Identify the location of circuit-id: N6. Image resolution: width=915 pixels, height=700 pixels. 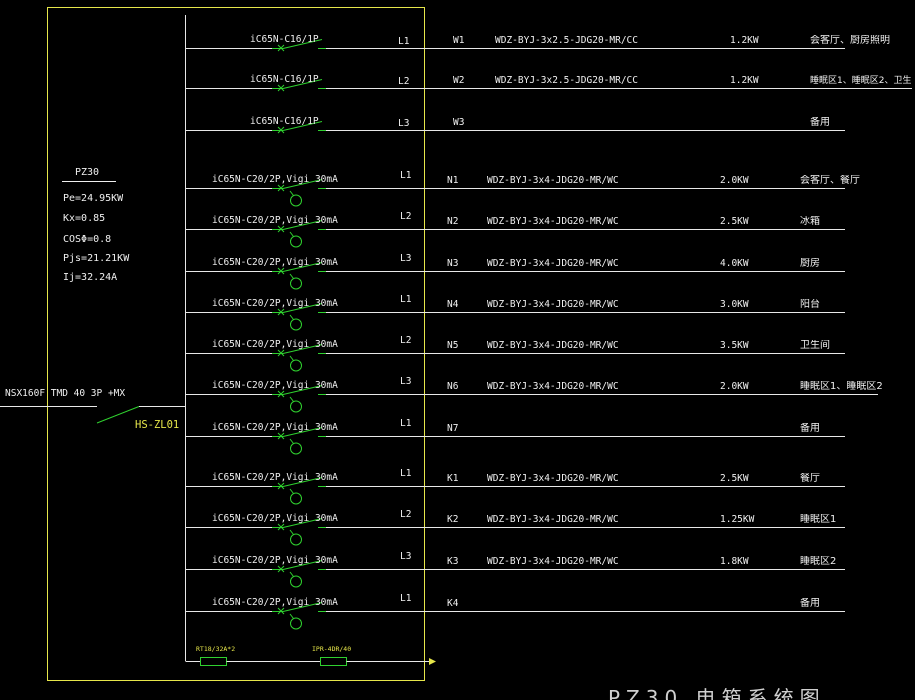
(453, 386).